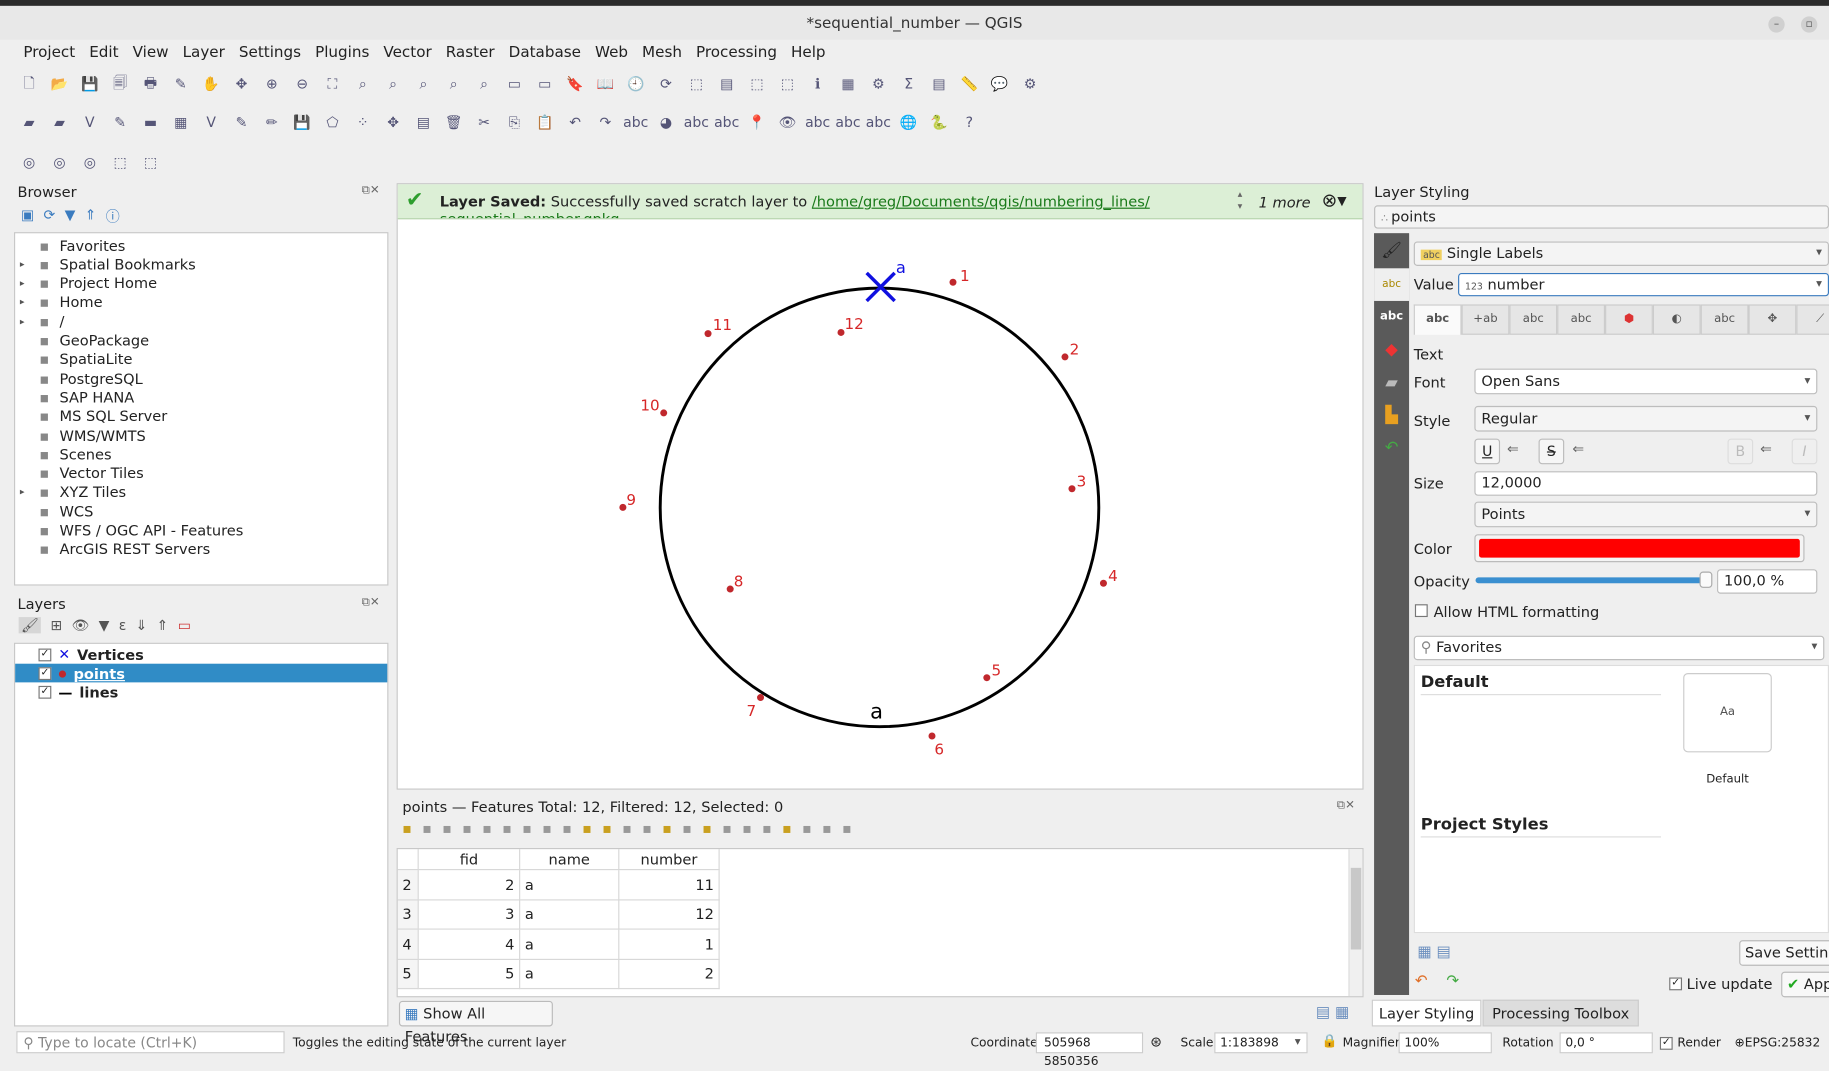  I want to click on cell-fid: 4, so click(469, 944).